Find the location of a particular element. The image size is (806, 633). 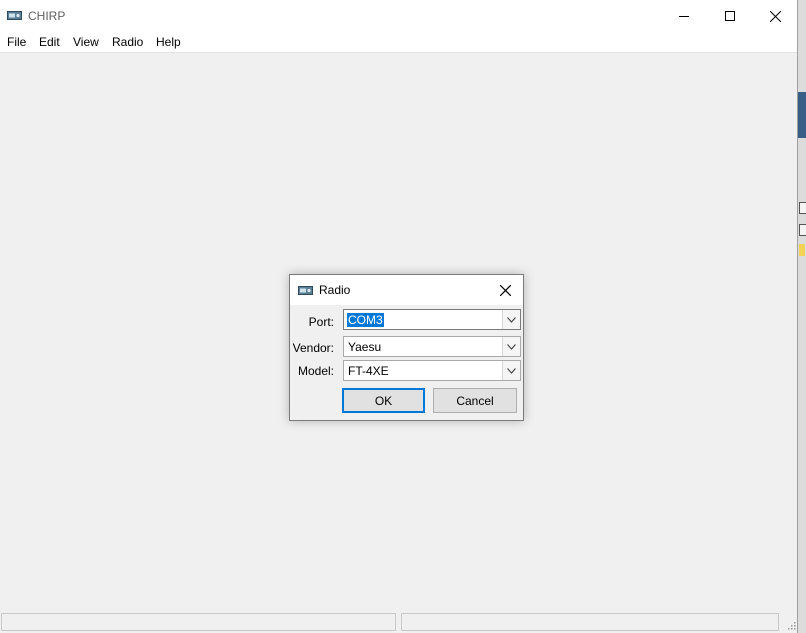

vendor-label: Vendor: is located at coordinates (313, 348).